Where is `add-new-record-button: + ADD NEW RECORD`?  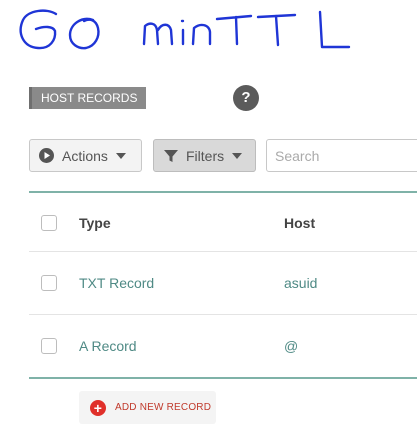 add-new-record-button: + ADD NEW RECORD is located at coordinates (147, 407).